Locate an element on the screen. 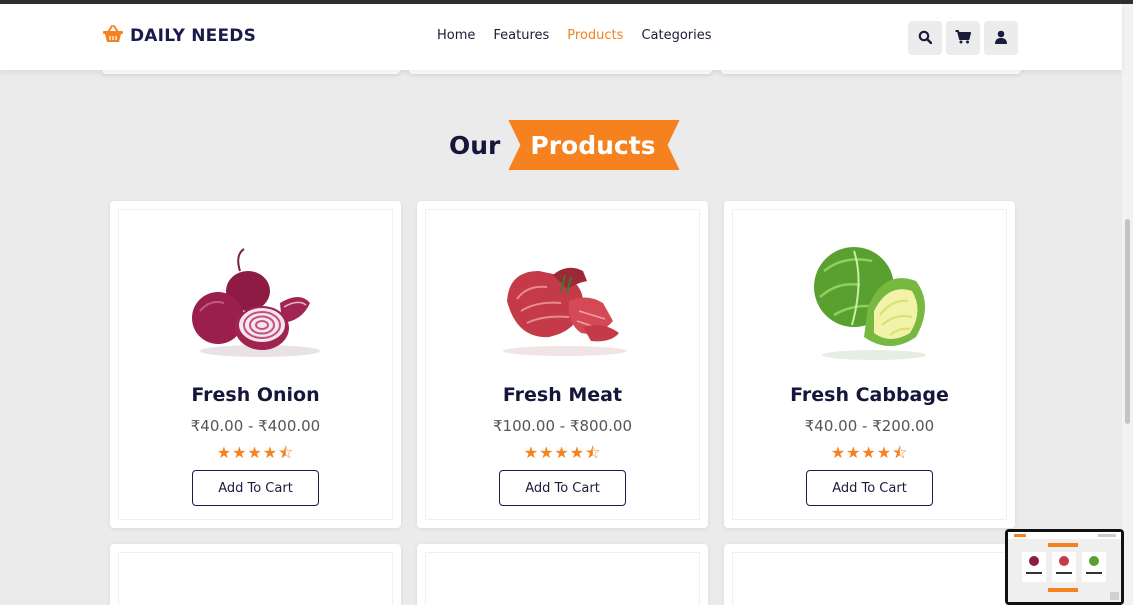  section-heading: Our Products is located at coordinates (564, 145).